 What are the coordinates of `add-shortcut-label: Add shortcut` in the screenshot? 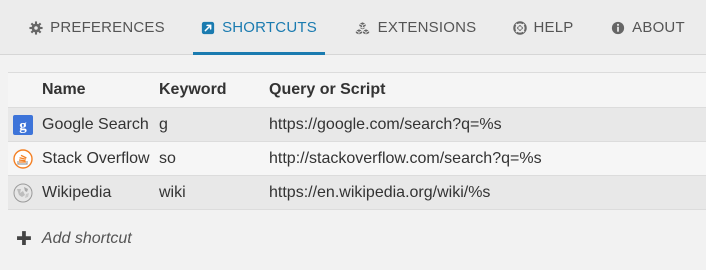 It's located at (86, 238).